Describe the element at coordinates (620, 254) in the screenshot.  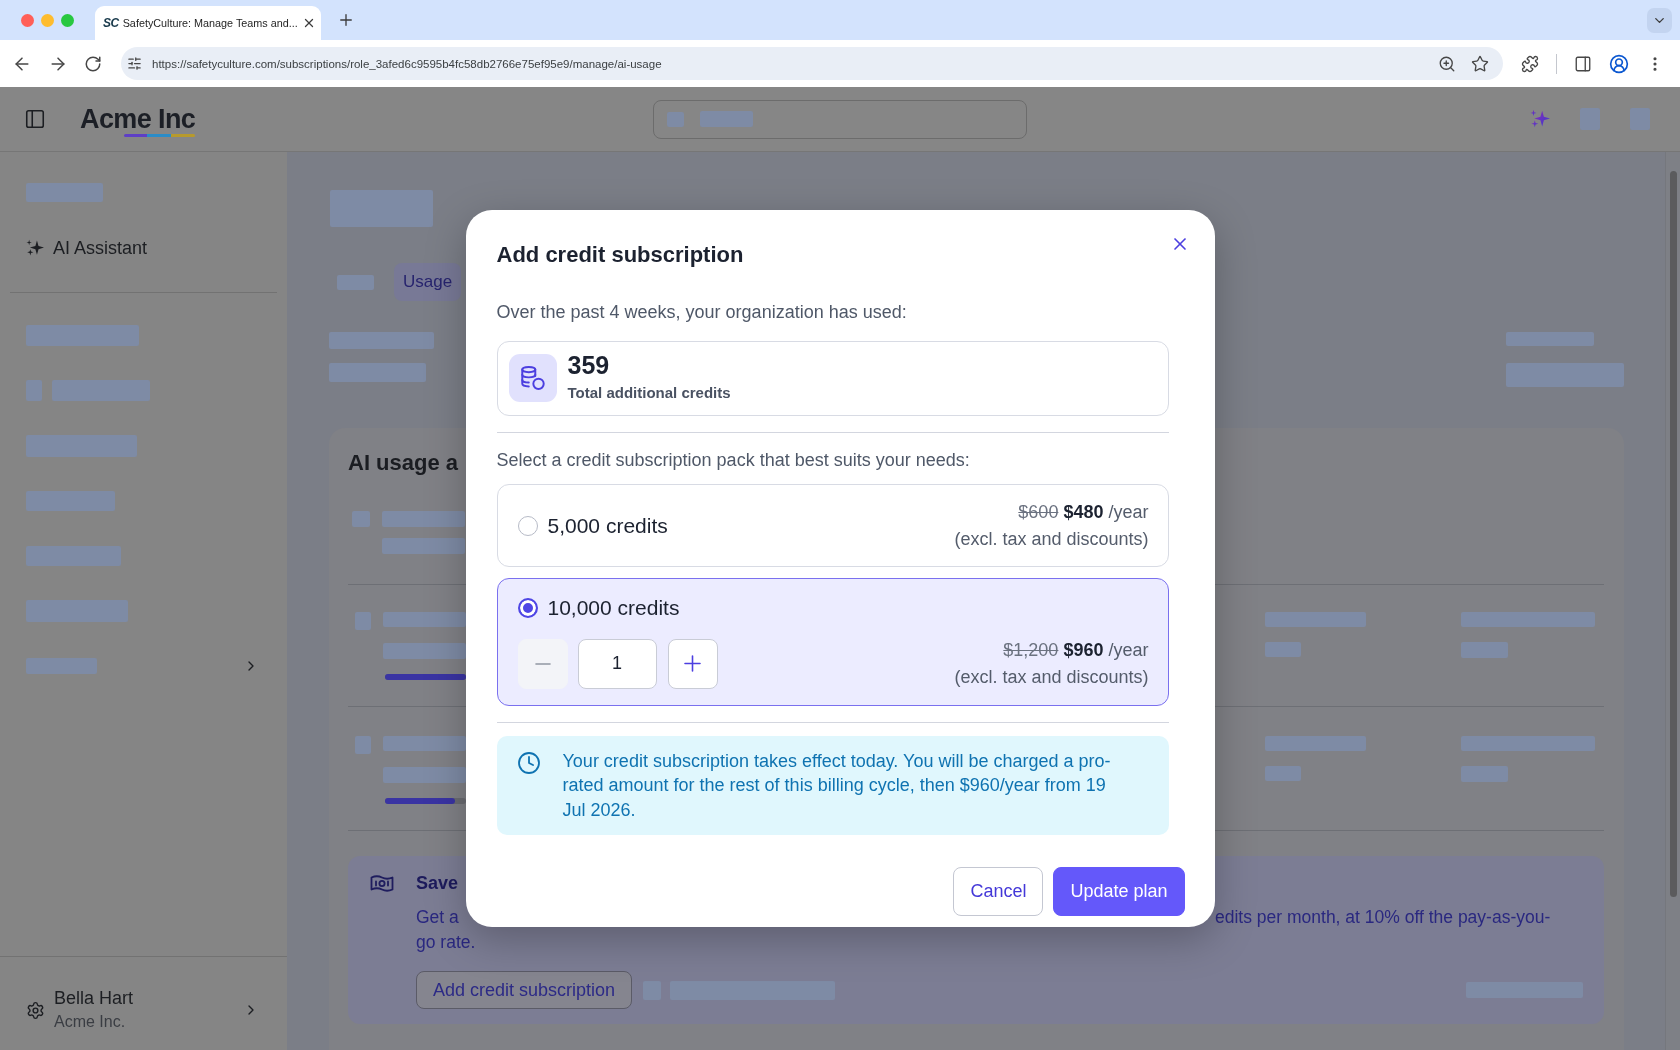
I see `dialog-title: Add credit subscription` at that location.